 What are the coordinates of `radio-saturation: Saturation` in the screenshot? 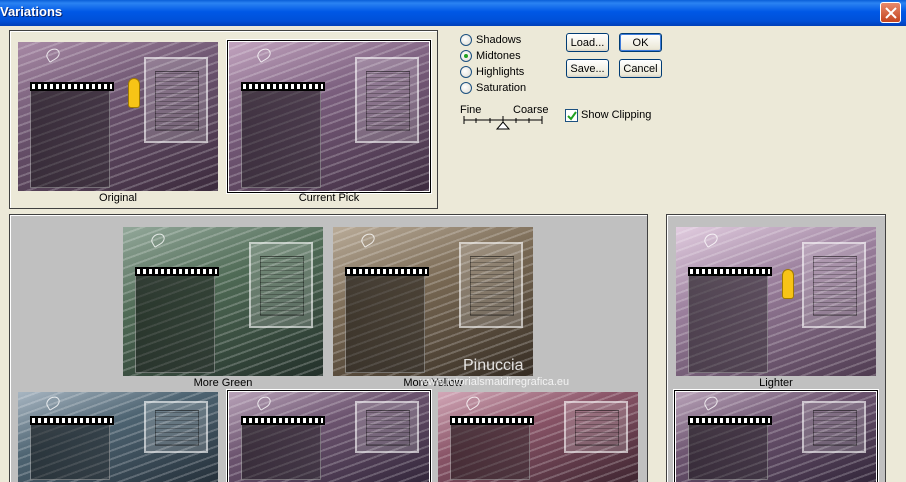 It's located at (493, 87).